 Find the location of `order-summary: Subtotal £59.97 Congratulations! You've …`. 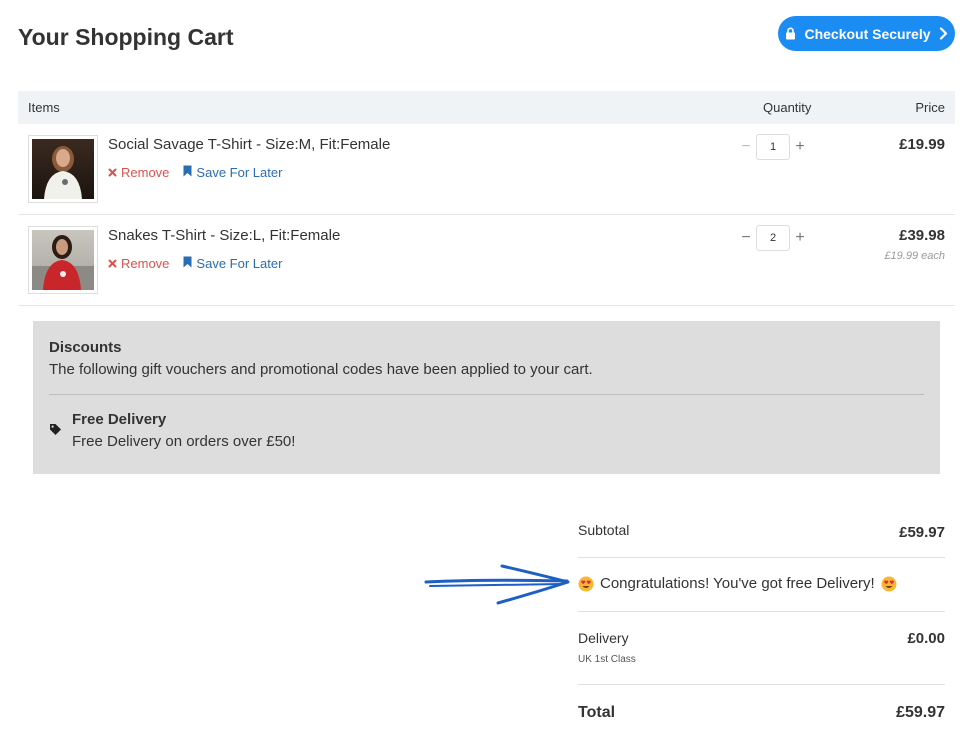

order-summary: Subtotal £59.97 Congratulations! You've … is located at coordinates (761, 625).